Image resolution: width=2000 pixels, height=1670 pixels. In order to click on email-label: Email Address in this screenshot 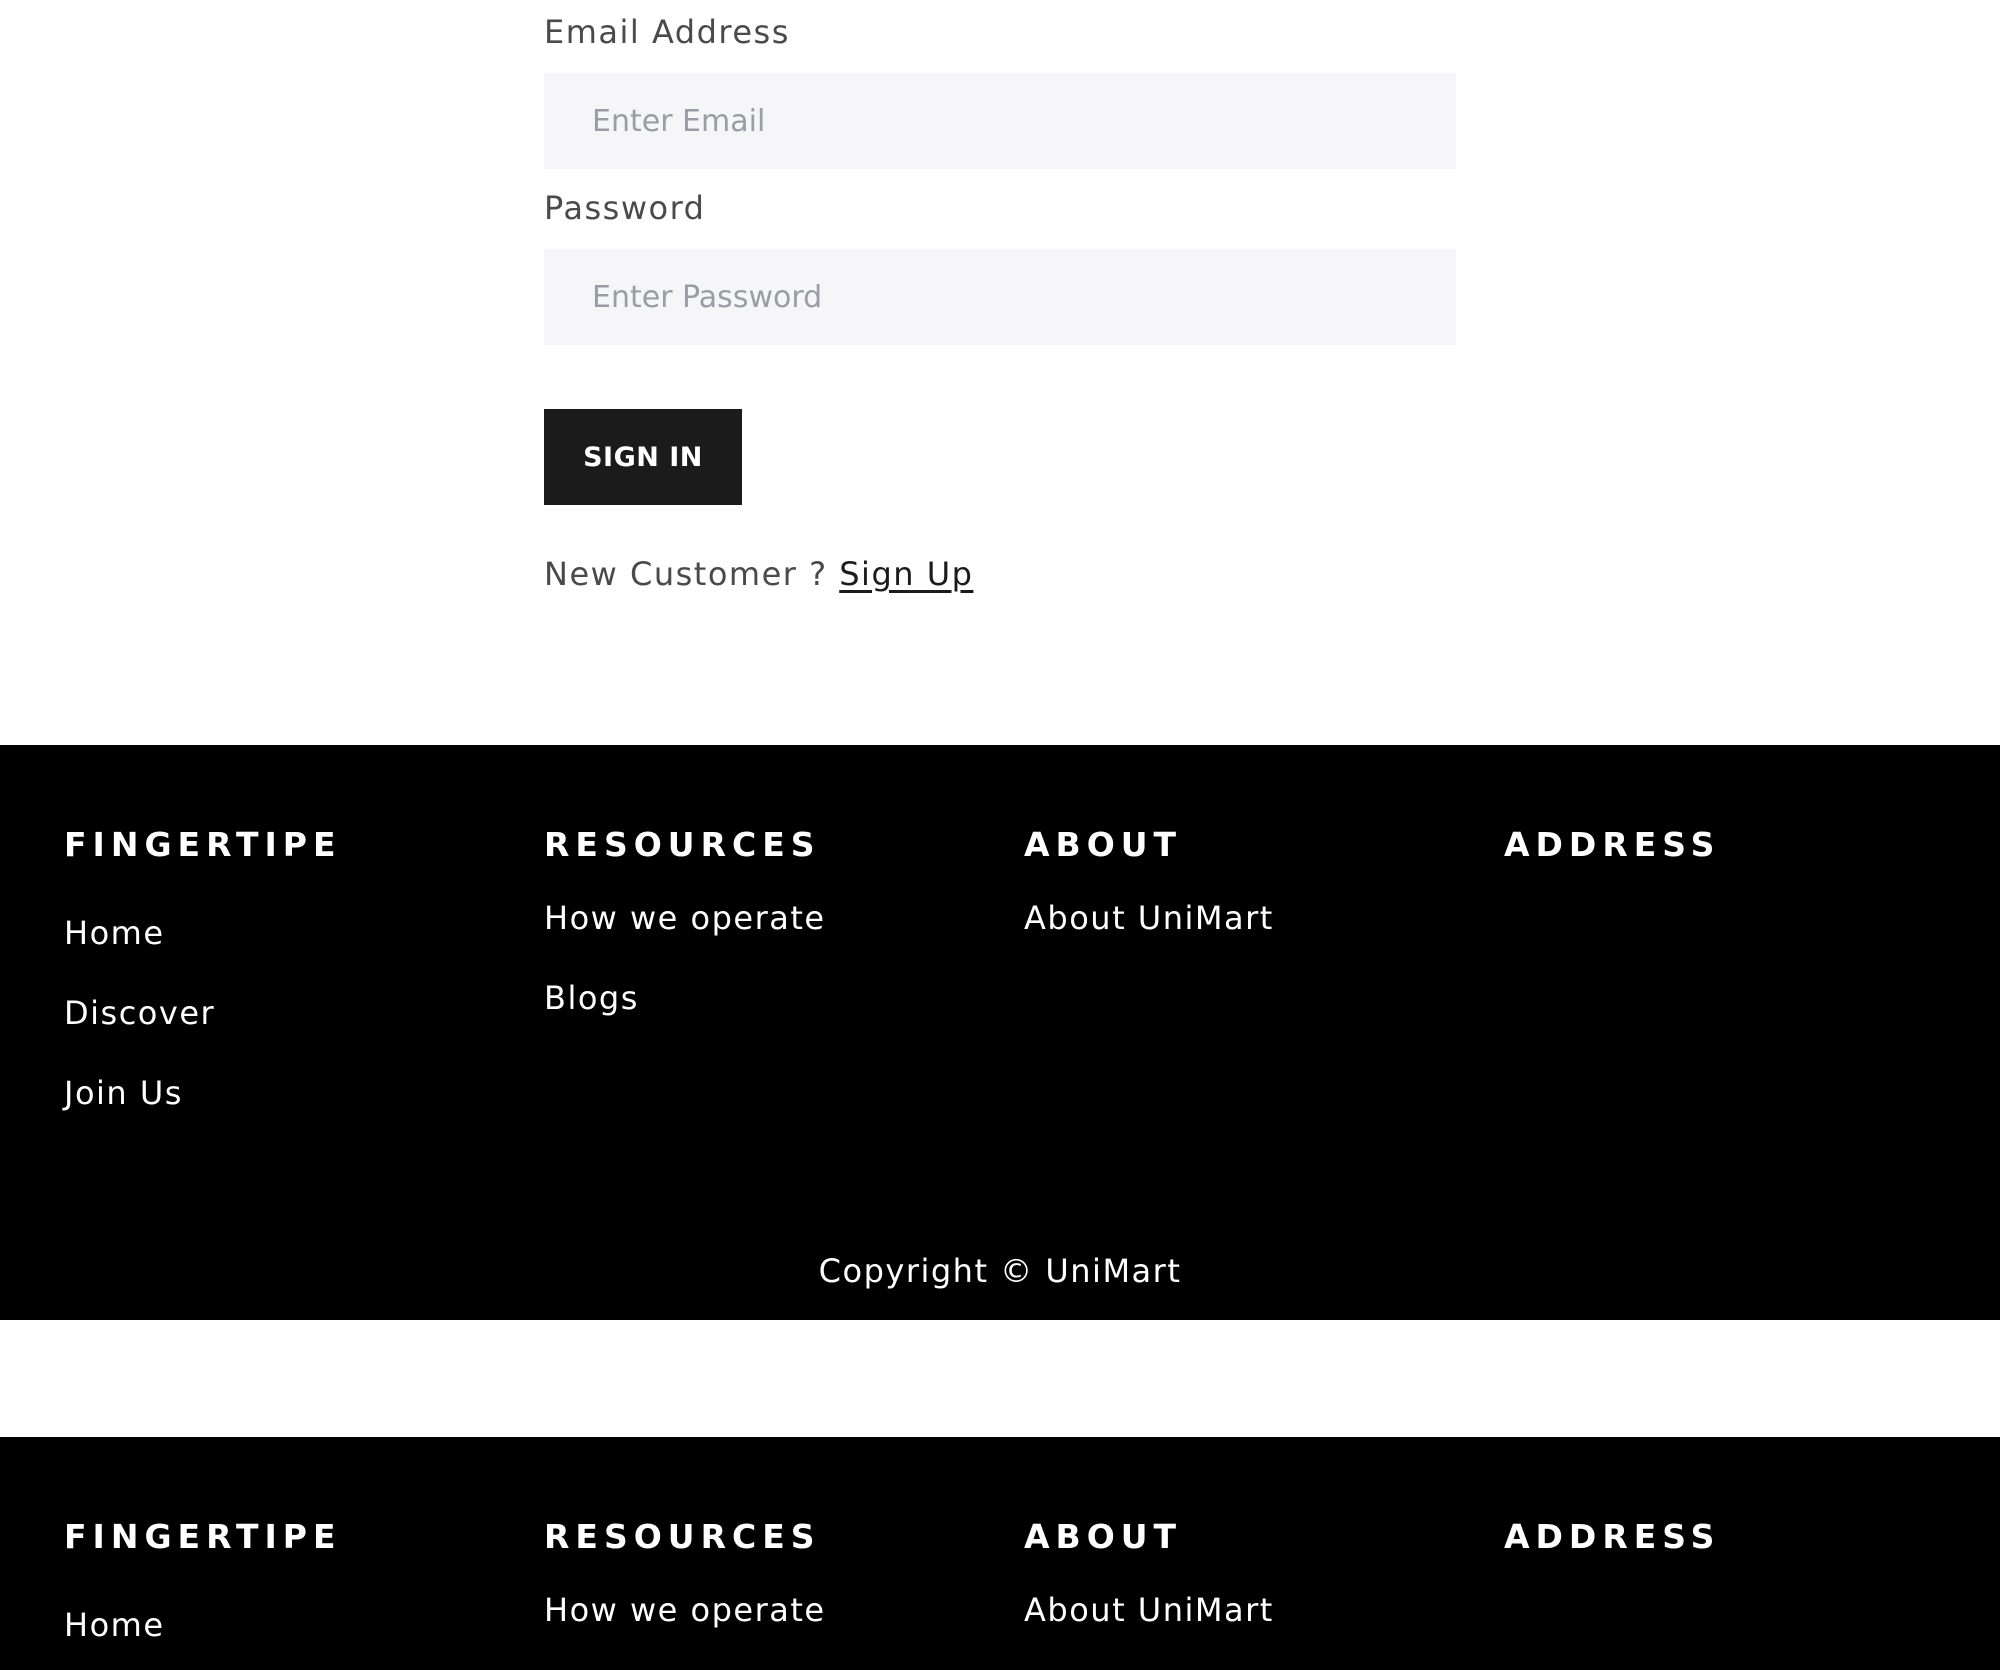, I will do `click(667, 32)`.